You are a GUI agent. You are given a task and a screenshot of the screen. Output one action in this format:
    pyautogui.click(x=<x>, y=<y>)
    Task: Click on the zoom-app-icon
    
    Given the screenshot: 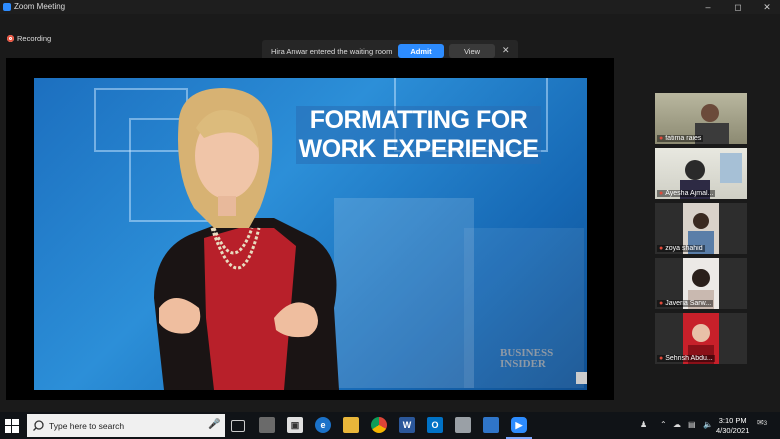 What is the action you would take?
    pyautogui.click(x=7, y=7)
    